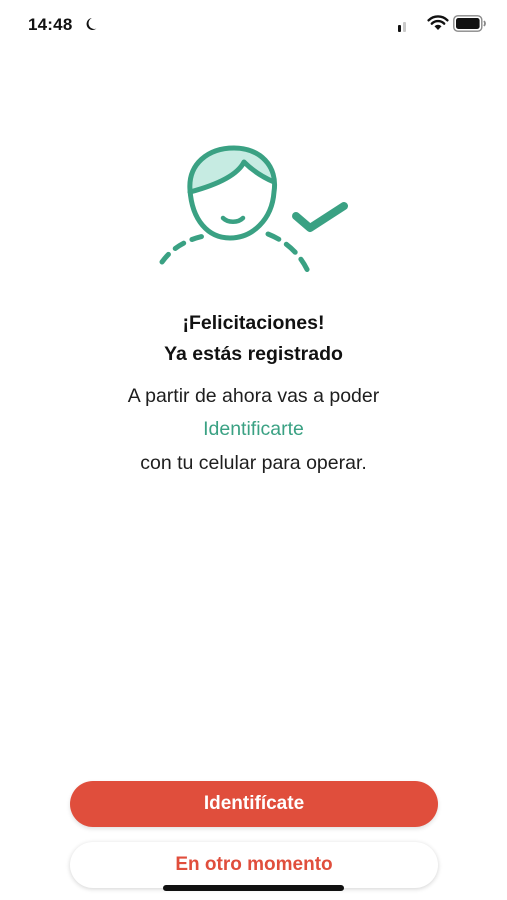 The width and height of the screenshot is (507, 900). I want to click on status-bar: 14:48, so click(253, 25).